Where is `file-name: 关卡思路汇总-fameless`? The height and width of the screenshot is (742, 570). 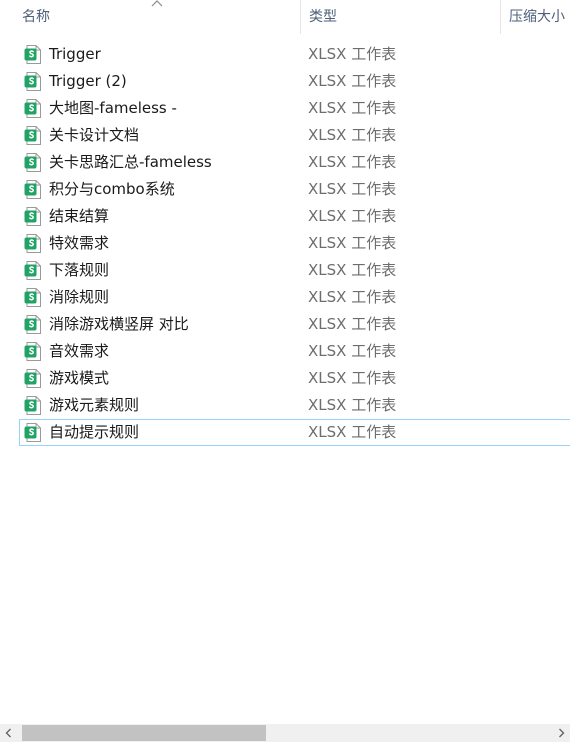
file-name: 关卡思路汇总-fameless is located at coordinates (130, 162).